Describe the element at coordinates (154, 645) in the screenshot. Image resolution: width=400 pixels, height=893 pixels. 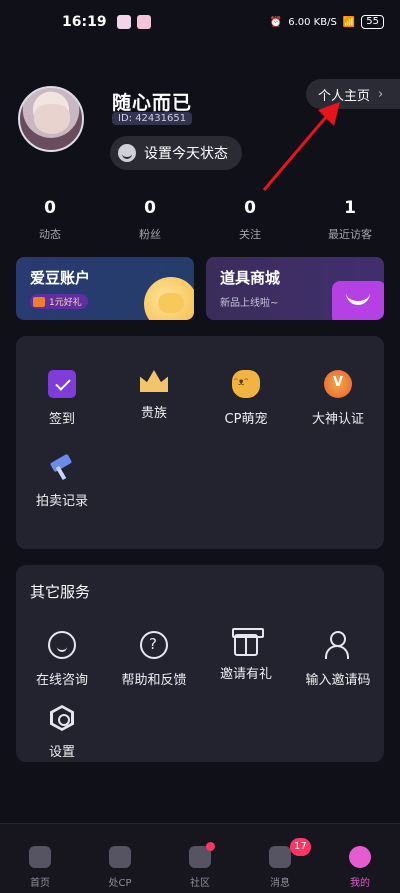
I see `help-icon` at that location.